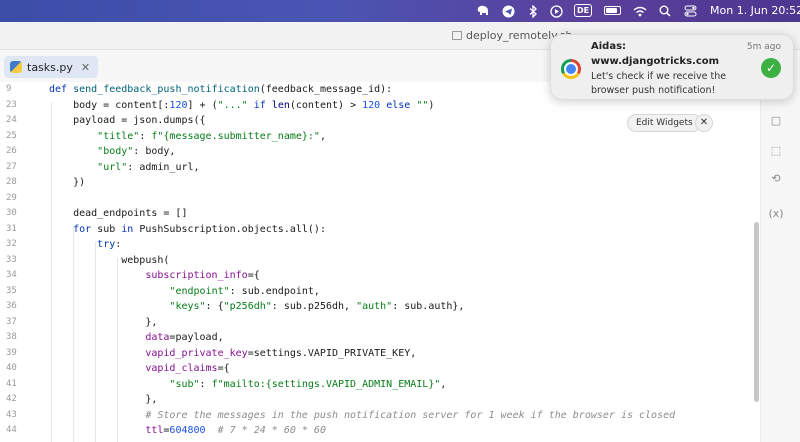  What do you see at coordinates (202, 275) in the screenshot?
I see `code-text: subscription_info={` at bounding box center [202, 275].